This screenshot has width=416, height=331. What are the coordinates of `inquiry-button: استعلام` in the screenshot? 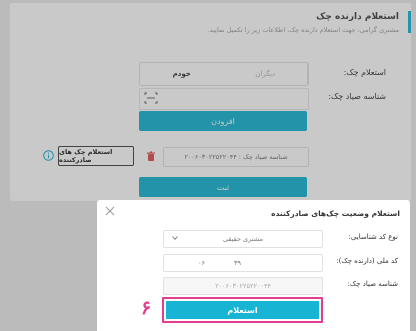 It's located at (242, 310).